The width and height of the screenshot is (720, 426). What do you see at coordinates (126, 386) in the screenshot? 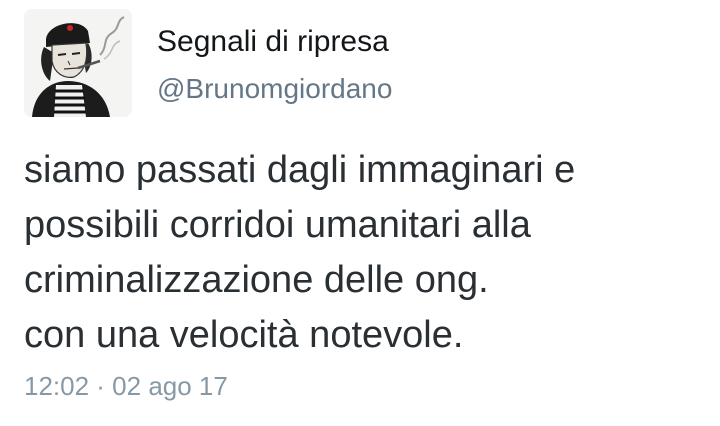
I see `tweet-timestamp: 12:02 · 02 ago 17` at bounding box center [126, 386].